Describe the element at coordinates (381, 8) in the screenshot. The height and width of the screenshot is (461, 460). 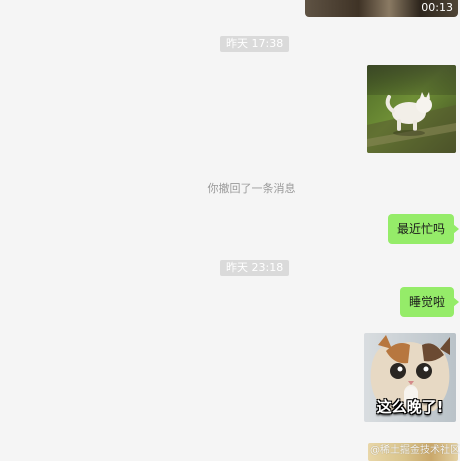
I see `video-message: 00:13` at that location.